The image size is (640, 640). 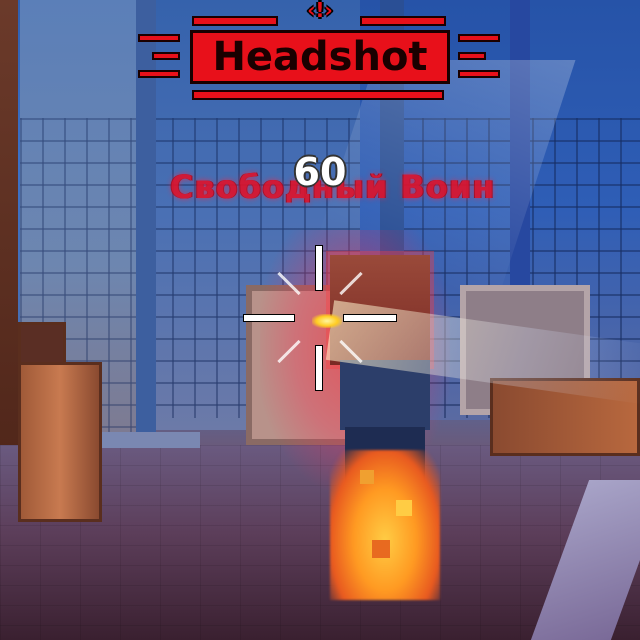 I want to click on banner-label-box: Headshot, so click(x=320, y=57).